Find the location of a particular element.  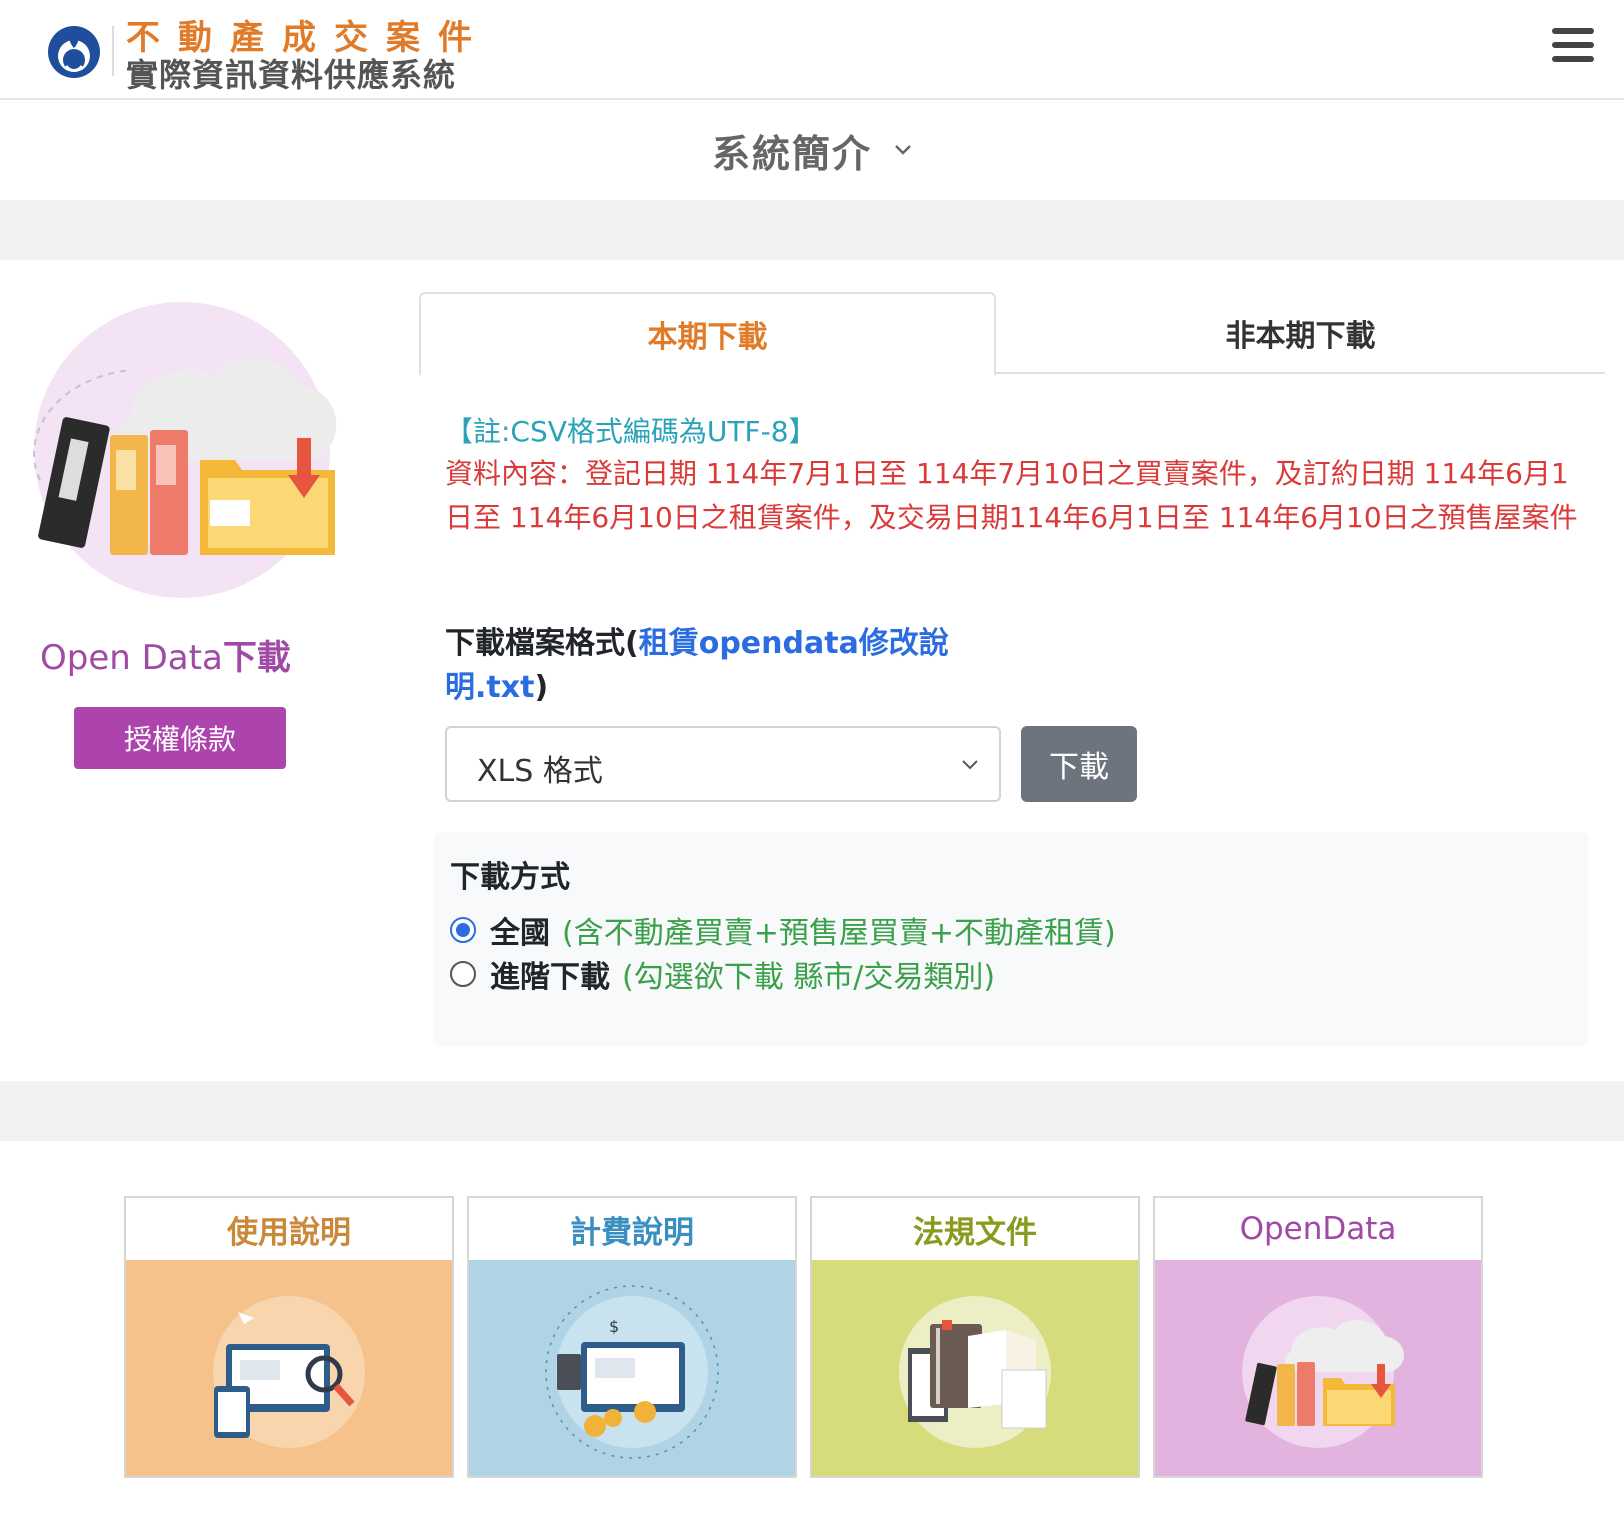

card-usage-guide: 使用說明 is located at coordinates (289, 1337).